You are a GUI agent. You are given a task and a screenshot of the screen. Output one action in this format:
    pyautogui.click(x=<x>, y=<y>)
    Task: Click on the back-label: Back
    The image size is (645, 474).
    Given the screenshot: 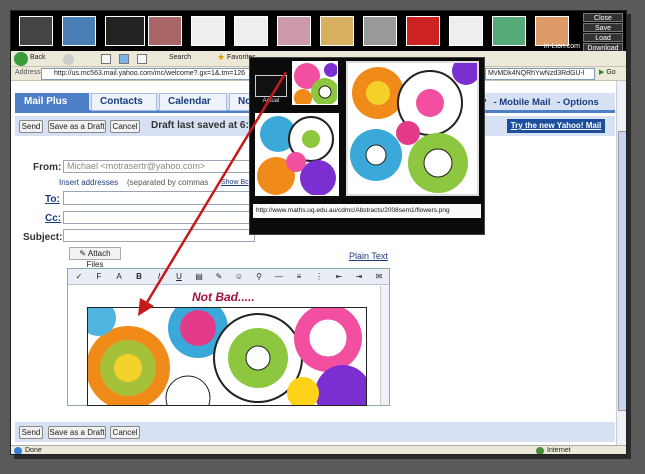 What is the action you would take?
    pyautogui.click(x=38, y=57)
    